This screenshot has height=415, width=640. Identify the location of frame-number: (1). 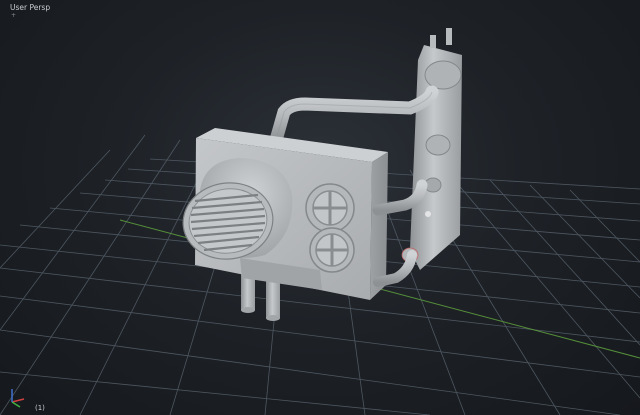
(40, 408).